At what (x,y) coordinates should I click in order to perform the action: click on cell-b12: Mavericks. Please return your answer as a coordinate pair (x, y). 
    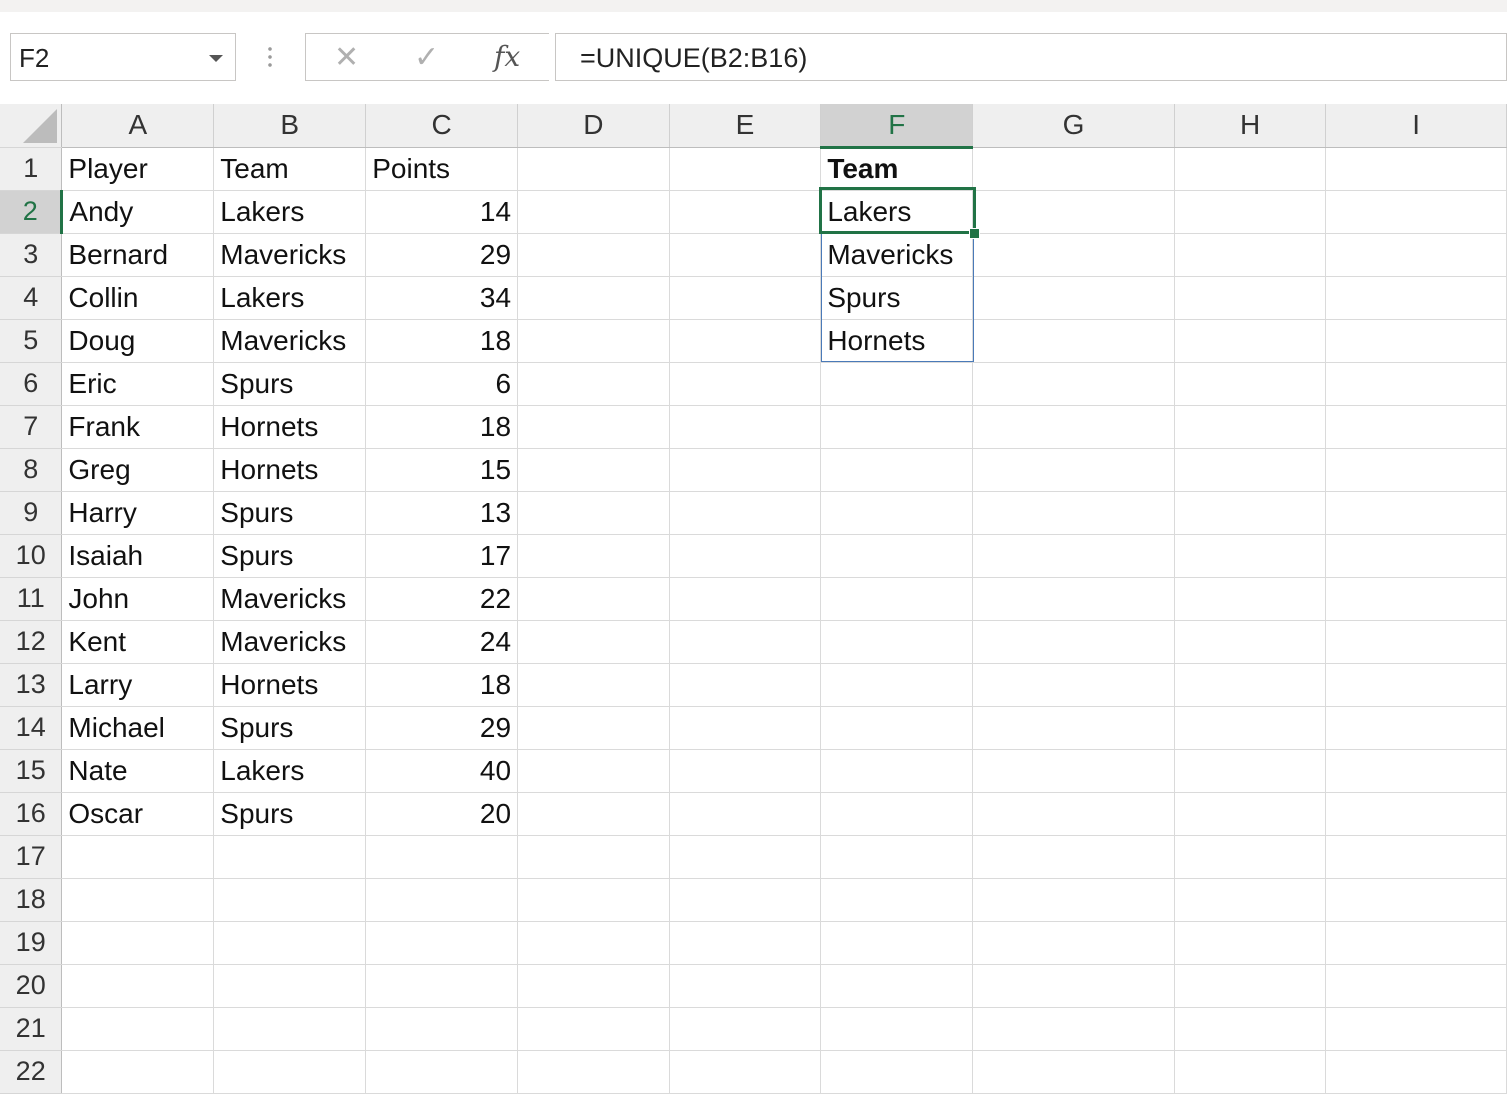
    Looking at the image, I should click on (290, 642).